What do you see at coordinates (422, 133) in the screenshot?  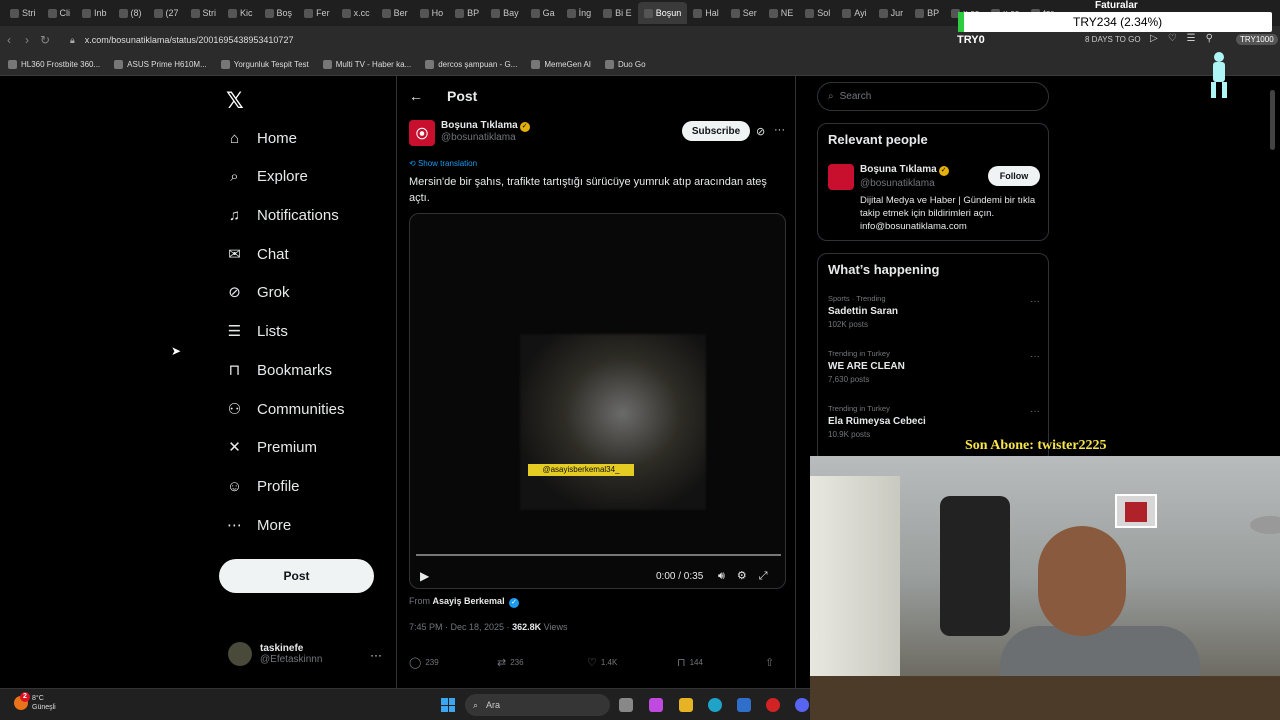 I see `author-avatar: ⦿` at bounding box center [422, 133].